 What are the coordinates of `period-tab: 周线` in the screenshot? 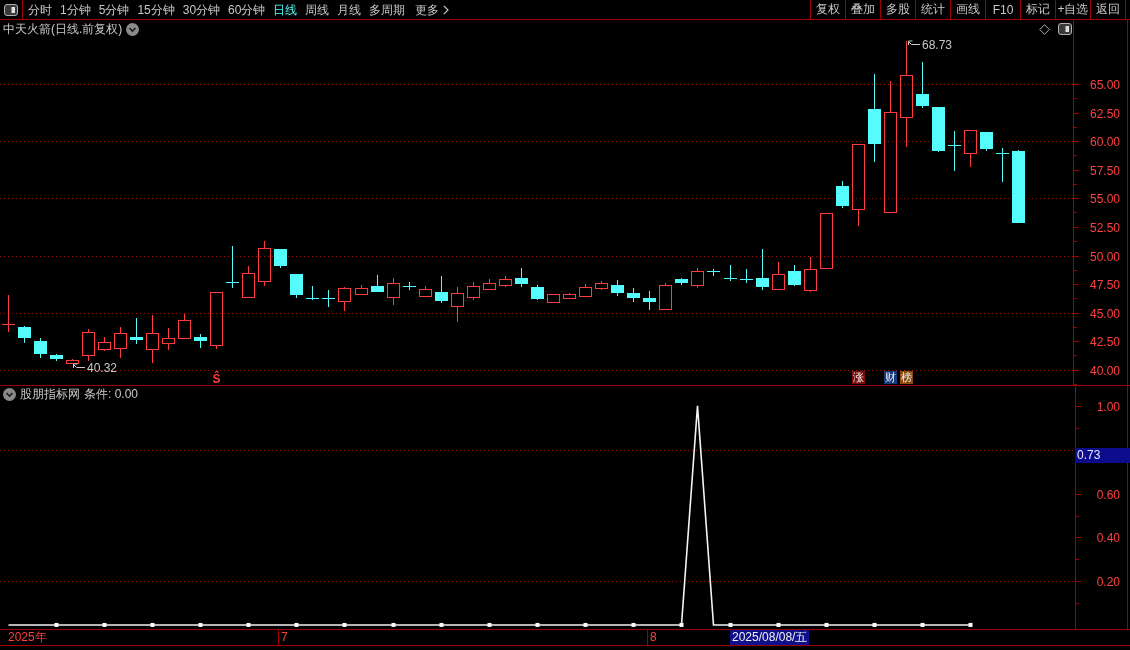 It's located at (317, 9).